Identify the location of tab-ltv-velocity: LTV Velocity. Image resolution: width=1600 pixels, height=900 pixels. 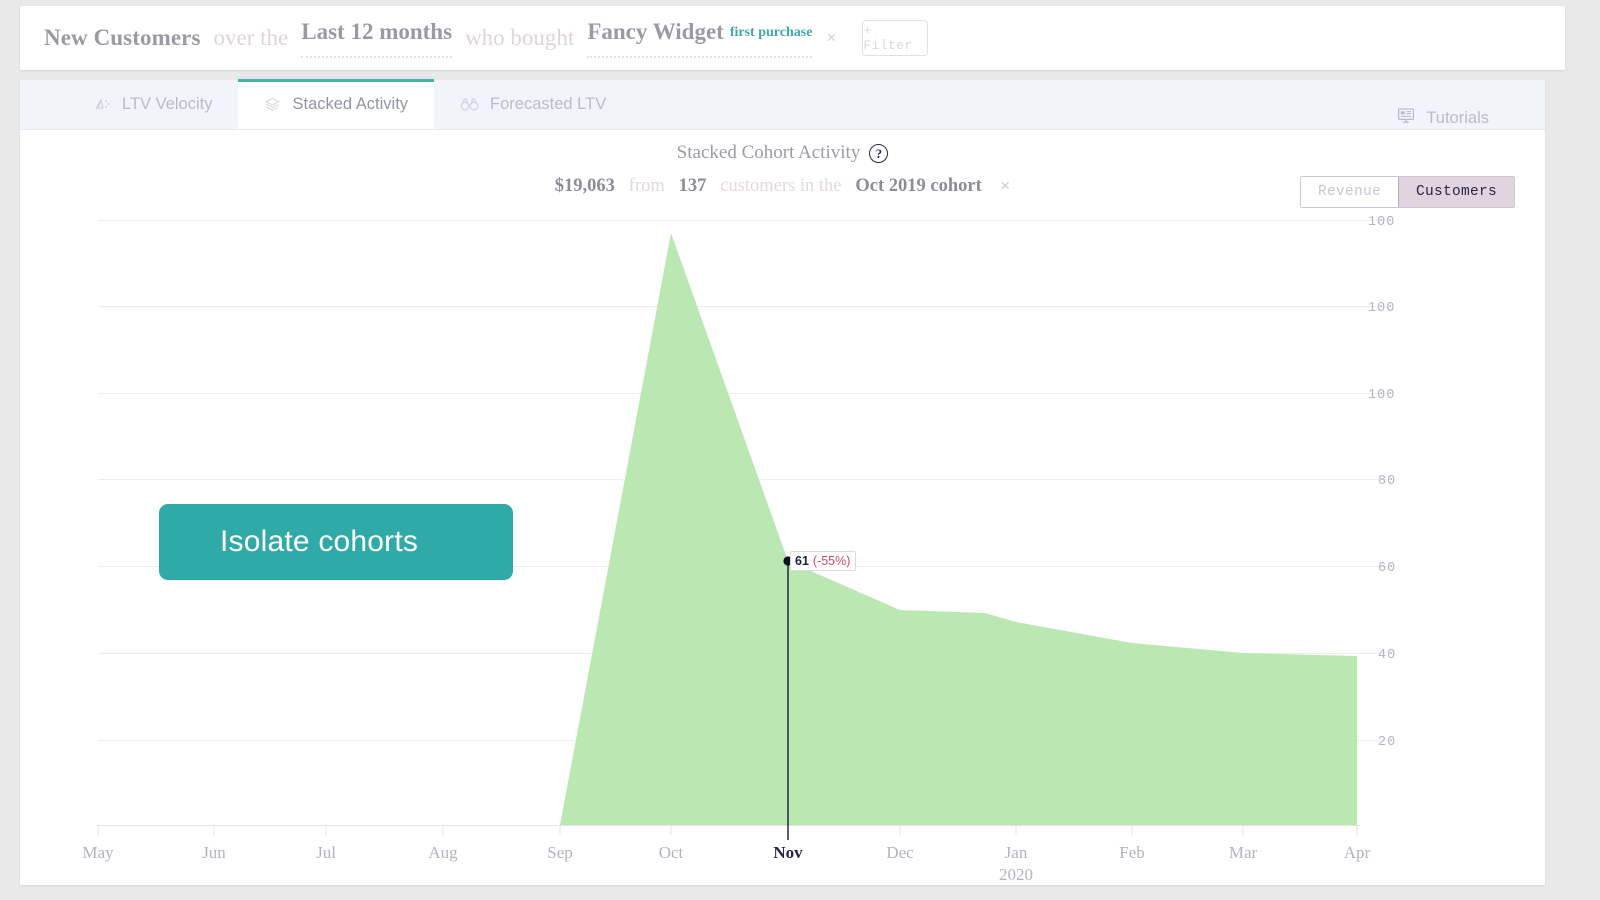
(153, 104).